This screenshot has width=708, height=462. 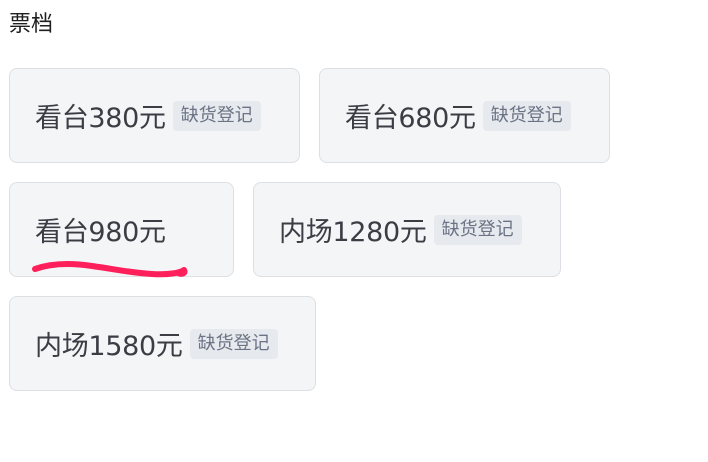 I want to click on ticket-option-1280: 内场1280元 缺货登记, so click(x=407, y=229).